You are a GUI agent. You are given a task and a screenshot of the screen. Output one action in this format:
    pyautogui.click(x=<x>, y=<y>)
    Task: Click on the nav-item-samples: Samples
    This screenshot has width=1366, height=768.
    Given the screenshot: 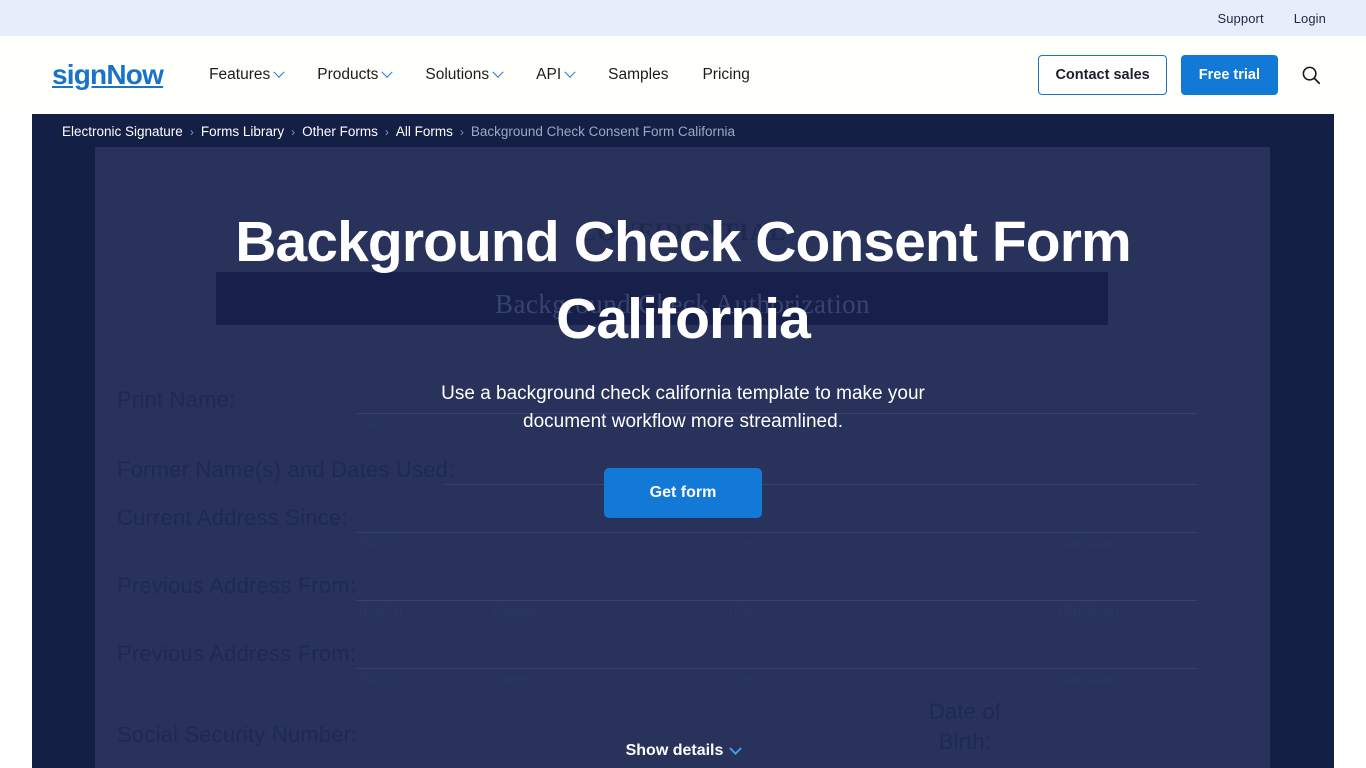 What is the action you would take?
    pyautogui.click(x=638, y=75)
    